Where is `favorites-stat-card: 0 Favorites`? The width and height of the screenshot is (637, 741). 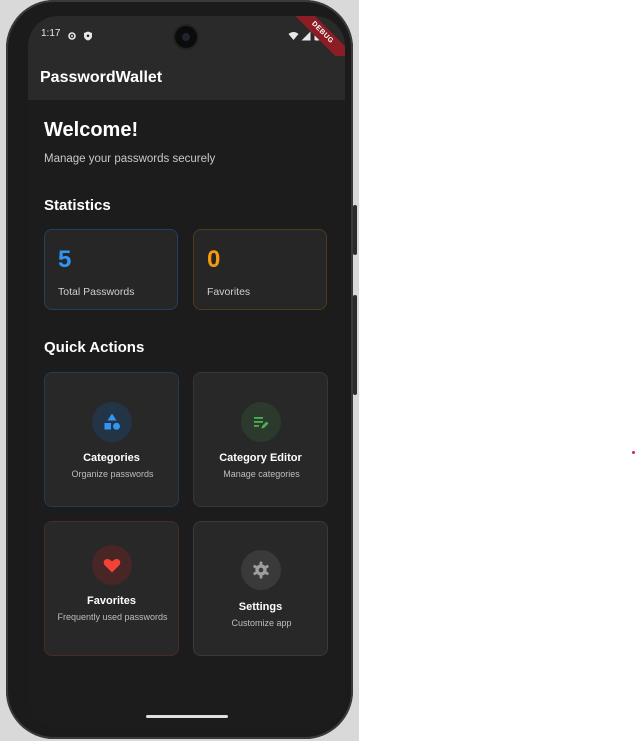 favorites-stat-card: 0 Favorites is located at coordinates (260, 269).